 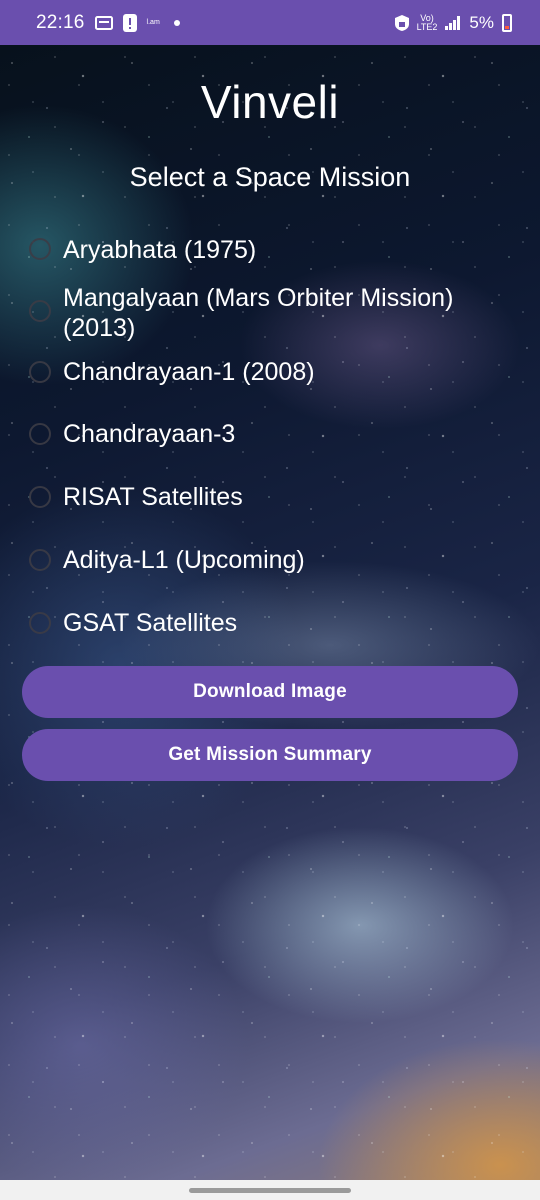 I want to click on status-bar: 22:16 l.am Vo) LTE2 5%, so click(x=270, y=22).